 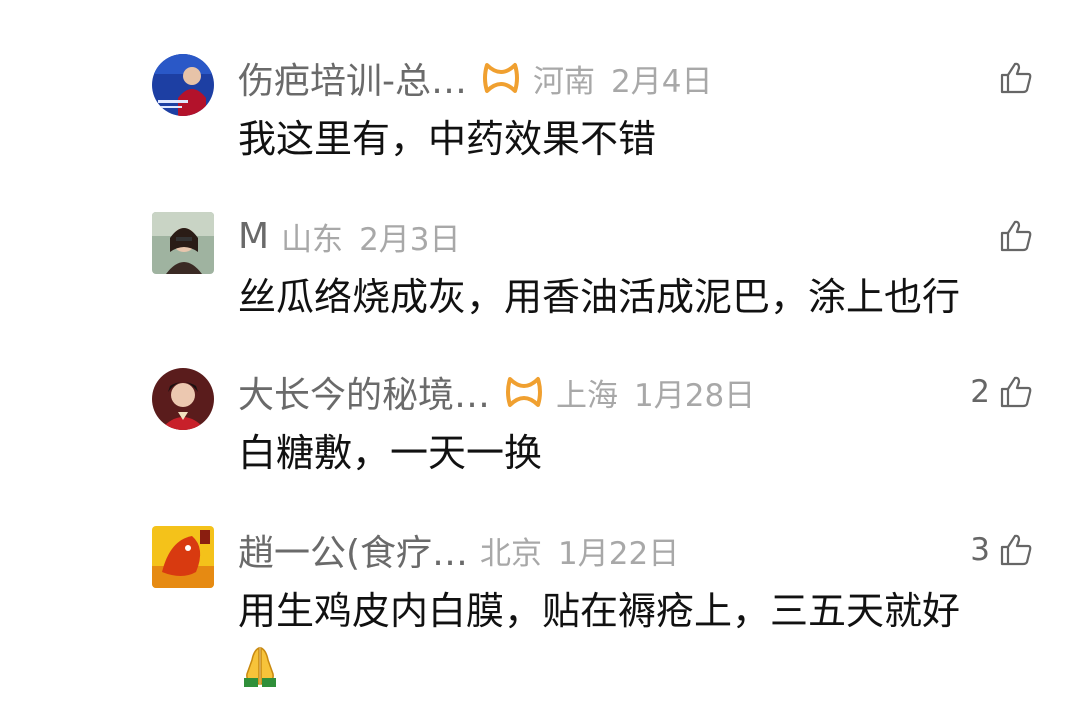 What do you see at coordinates (260, 666) in the screenshot?
I see `folded-hands-icon` at bounding box center [260, 666].